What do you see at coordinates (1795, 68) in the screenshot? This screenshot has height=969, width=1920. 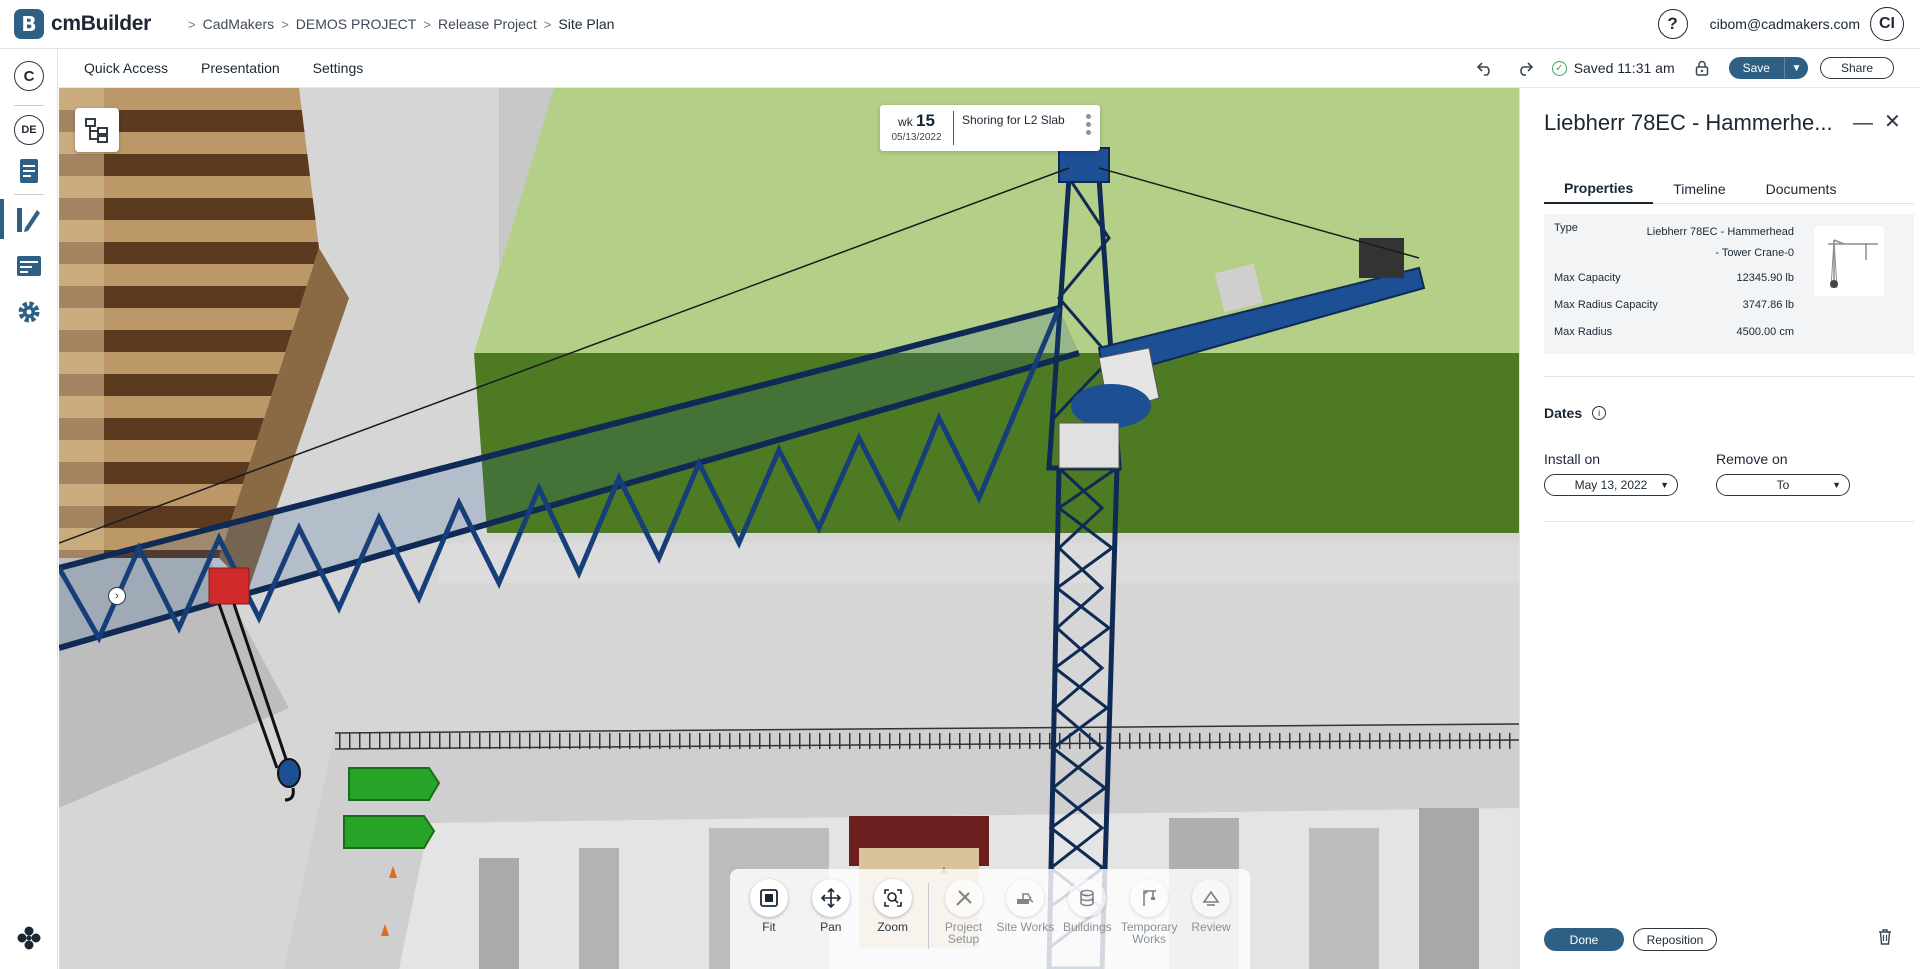 I see `save-options-chevron-down-icon: ▼` at bounding box center [1795, 68].